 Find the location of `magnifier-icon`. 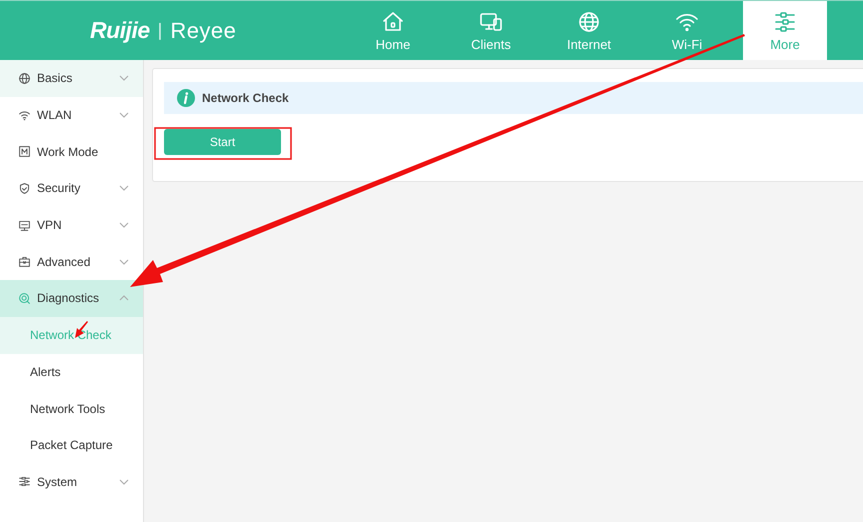

magnifier-icon is located at coordinates (24, 298).